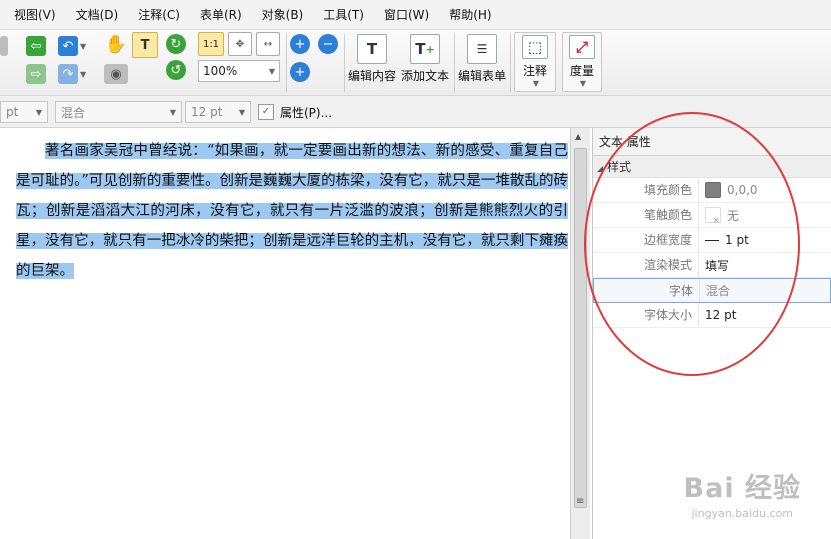 This screenshot has height=539, width=831. I want to click on zoom-value: 100%, so click(220, 71).